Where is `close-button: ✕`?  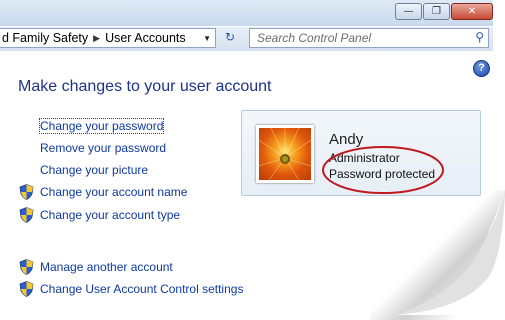 close-button: ✕ is located at coordinates (472, 11).